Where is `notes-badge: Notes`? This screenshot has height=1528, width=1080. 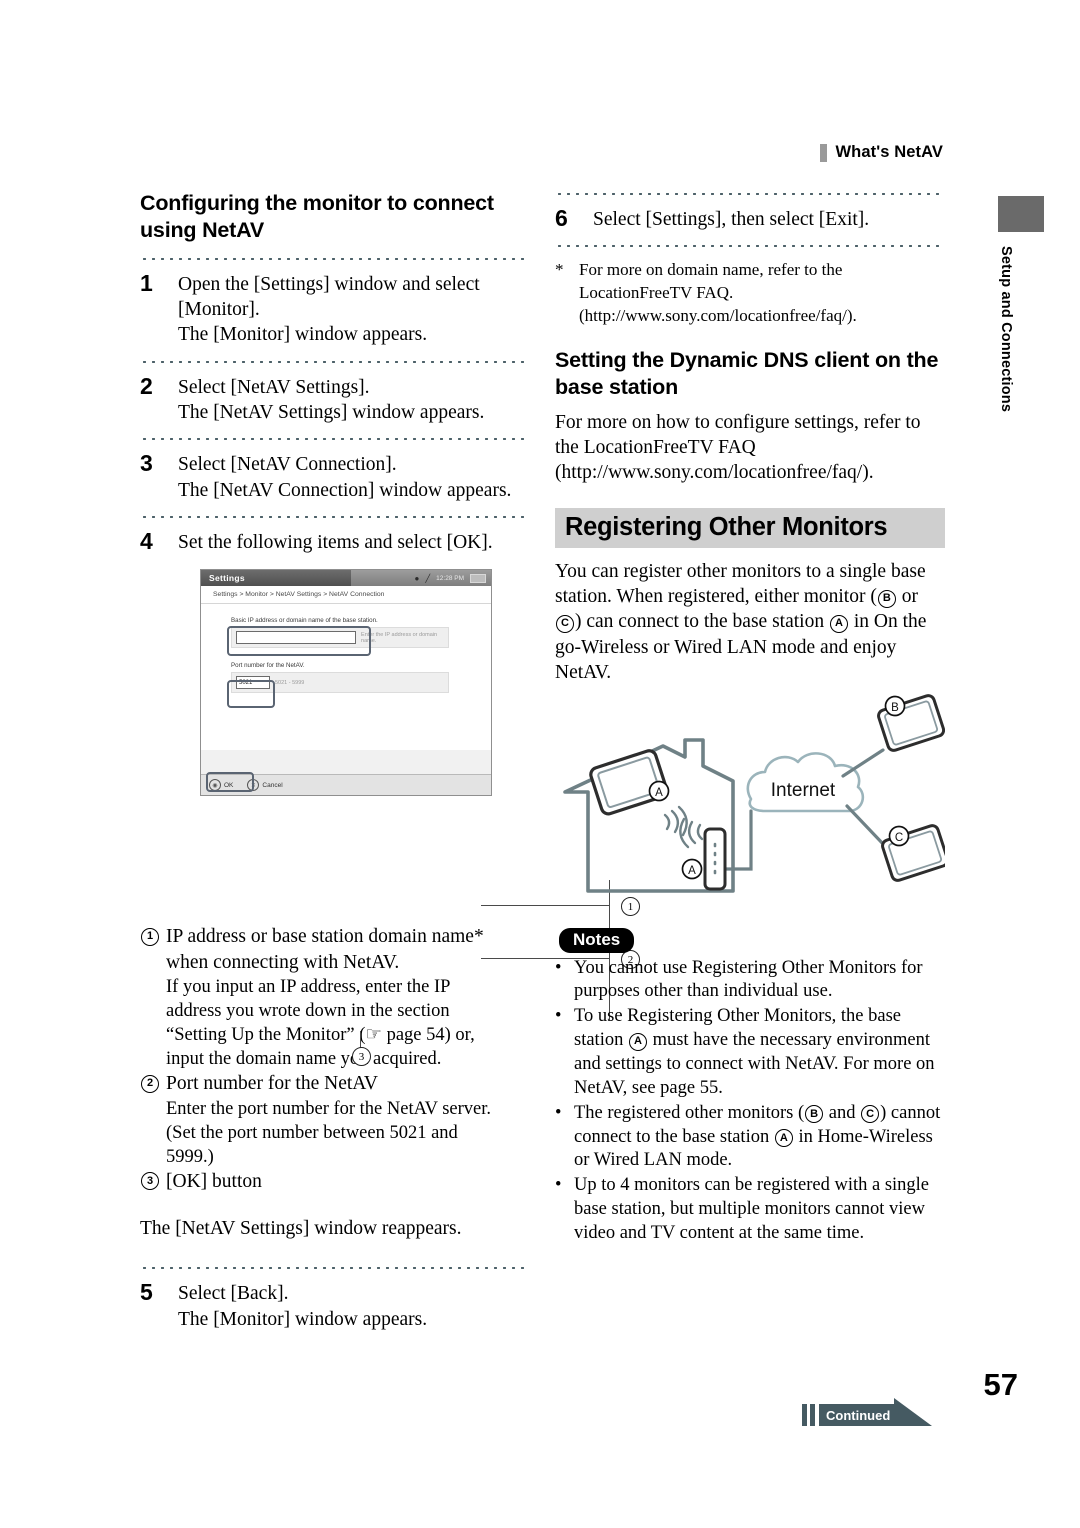 notes-badge: Notes is located at coordinates (597, 940).